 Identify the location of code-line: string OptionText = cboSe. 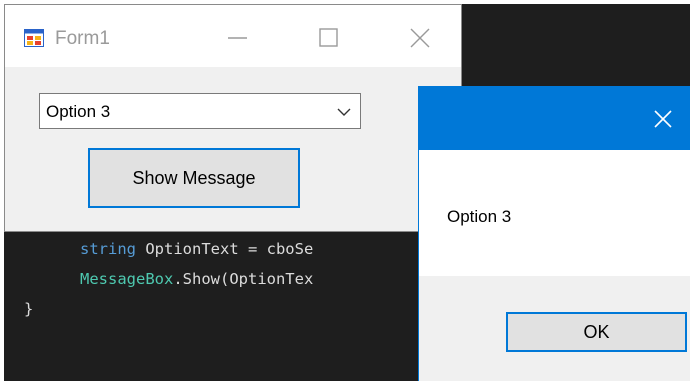
(196, 249).